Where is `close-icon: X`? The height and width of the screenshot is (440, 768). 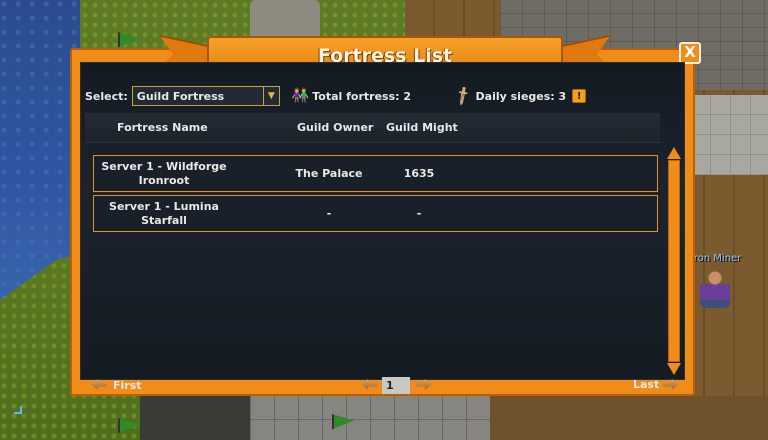 close-icon: X is located at coordinates (690, 52).